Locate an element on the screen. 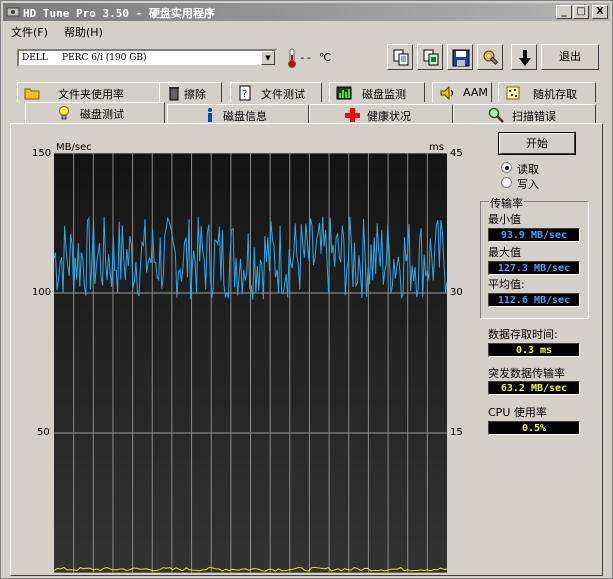 This screenshot has height=579, width=613. temperature-value: -- ℃ is located at coordinates (315, 57).